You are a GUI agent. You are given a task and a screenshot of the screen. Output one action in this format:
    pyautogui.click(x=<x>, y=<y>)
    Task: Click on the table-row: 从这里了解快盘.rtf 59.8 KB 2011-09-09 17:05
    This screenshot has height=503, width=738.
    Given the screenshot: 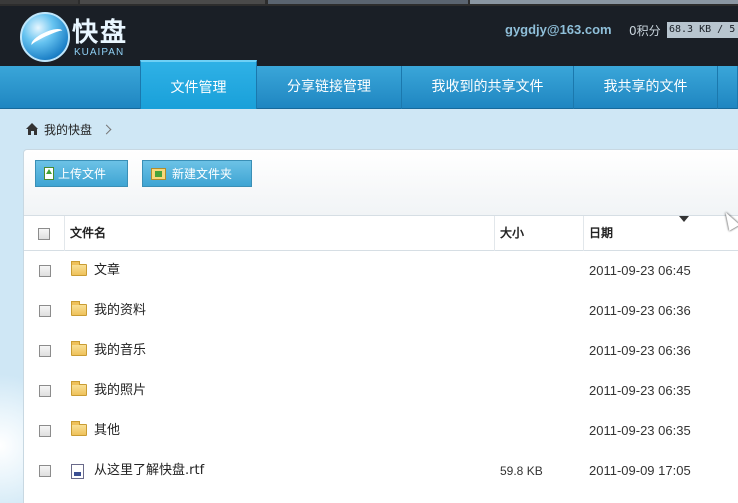 What is the action you would take?
    pyautogui.click(x=381, y=471)
    